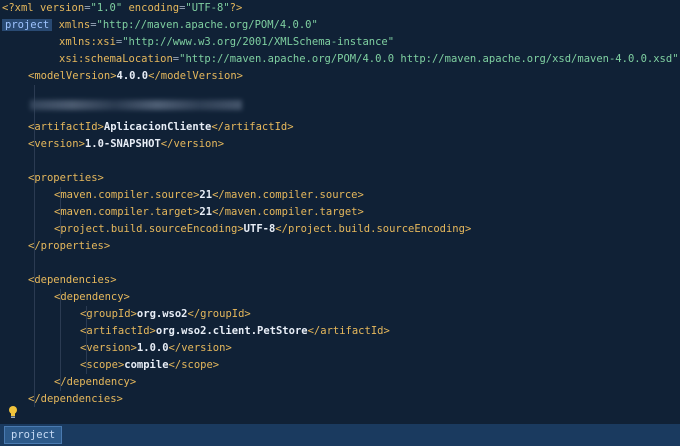 Image resolution: width=680 pixels, height=446 pixels. What do you see at coordinates (154, 8) in the screenshot?
I see `xml-decl-encoding-attr: encoding` at bounding box center [154, 8].